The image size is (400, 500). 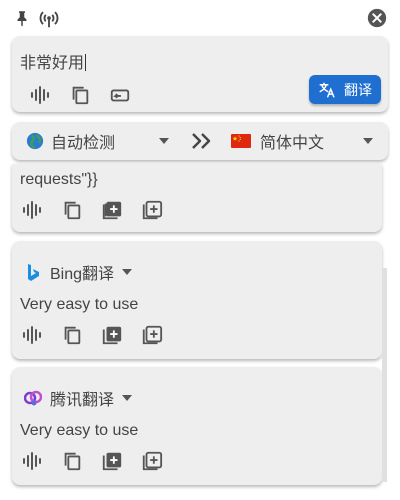 What do you see at coordinates (33, 272) in the screenshot?
I see `bing-logo-icon` at bounding box center [33, 272].